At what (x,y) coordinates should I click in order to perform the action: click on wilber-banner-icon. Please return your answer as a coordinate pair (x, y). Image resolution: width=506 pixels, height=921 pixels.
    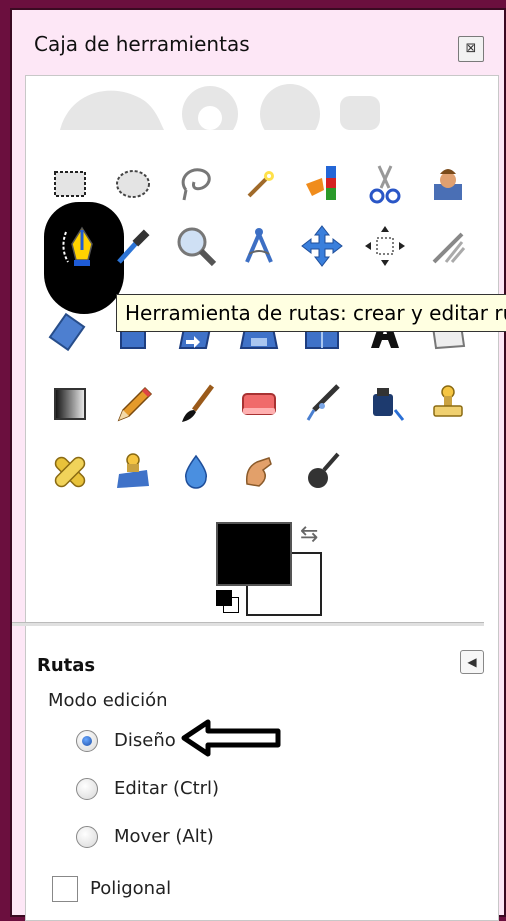
    Looking at the image, I should click on (220, 106).